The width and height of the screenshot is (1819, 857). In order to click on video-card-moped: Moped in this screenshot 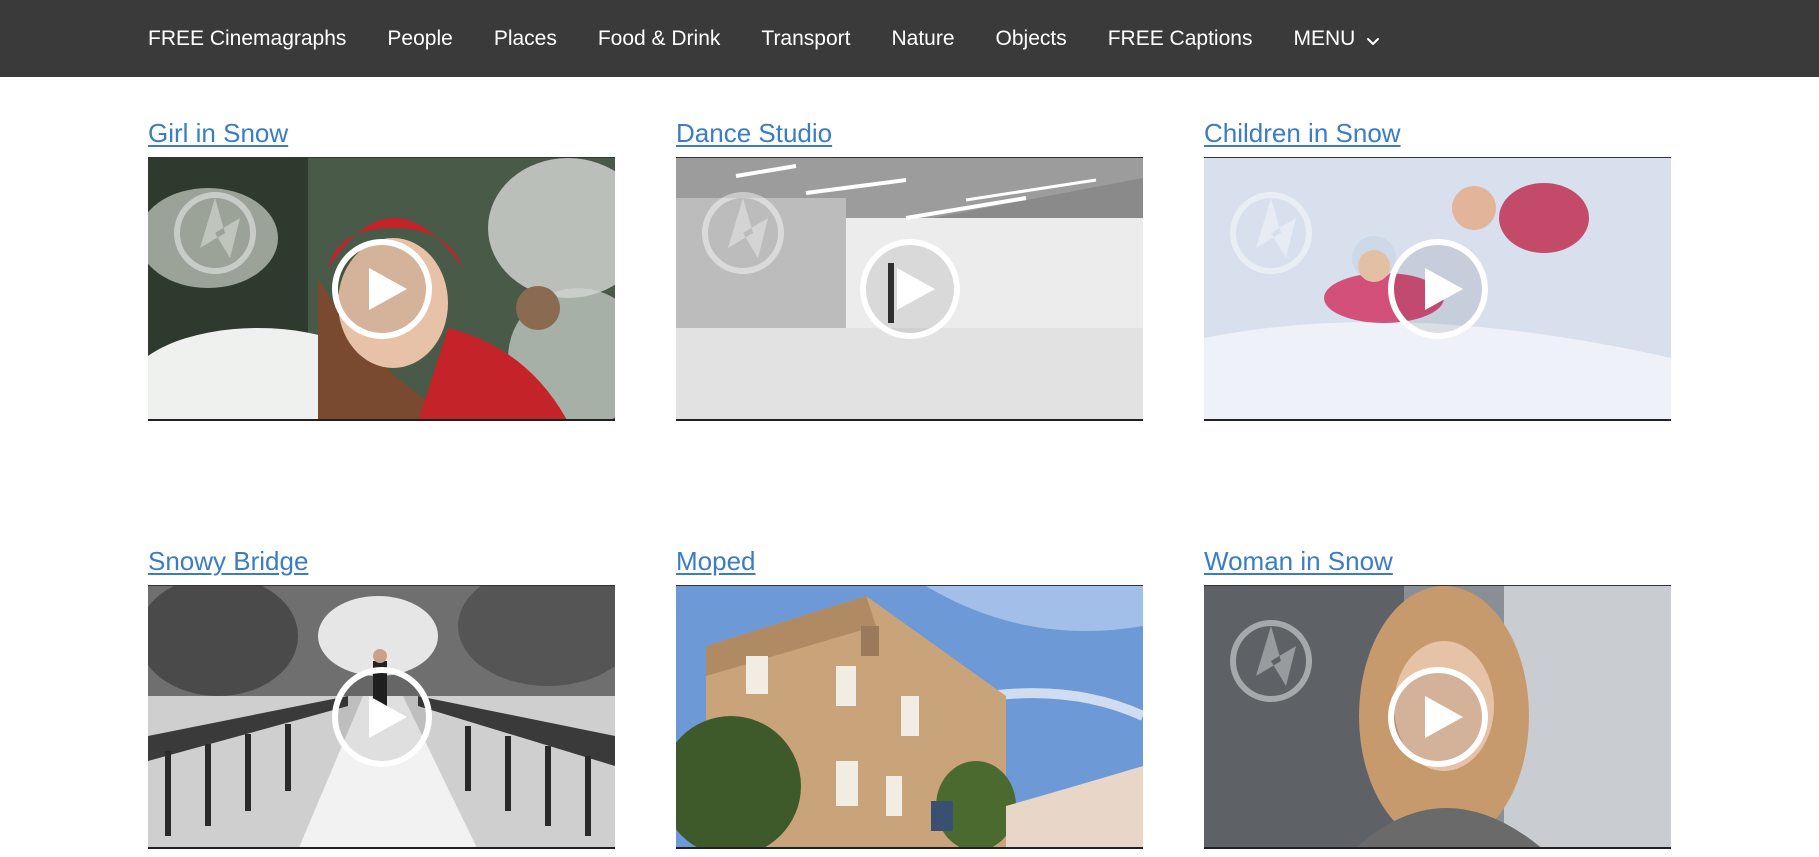, I will do `click(909, 696)`.